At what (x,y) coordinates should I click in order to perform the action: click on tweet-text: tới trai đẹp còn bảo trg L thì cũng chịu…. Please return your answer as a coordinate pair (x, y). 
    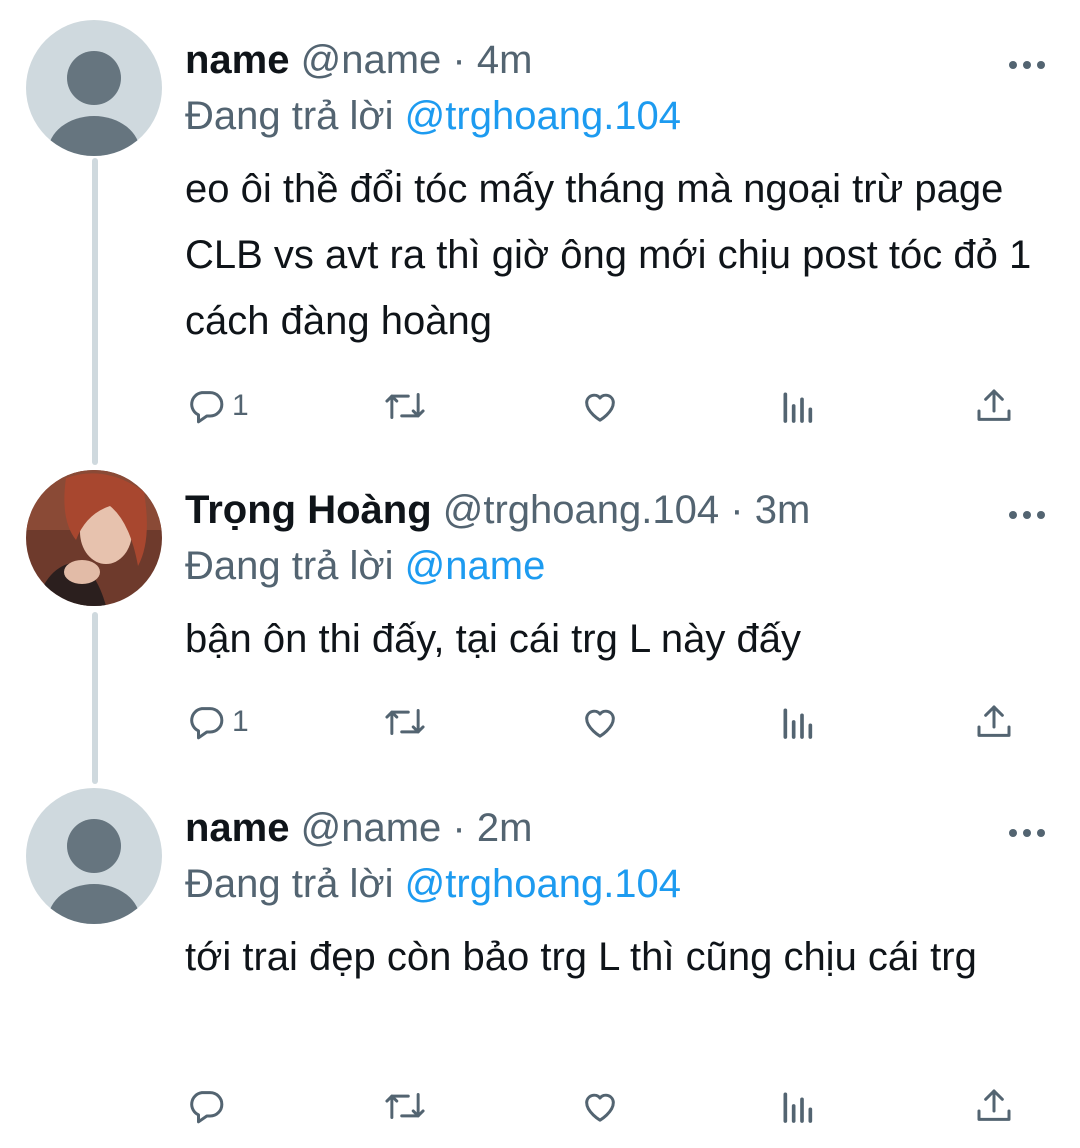
    Looking at the image, I should click on (581, 957).